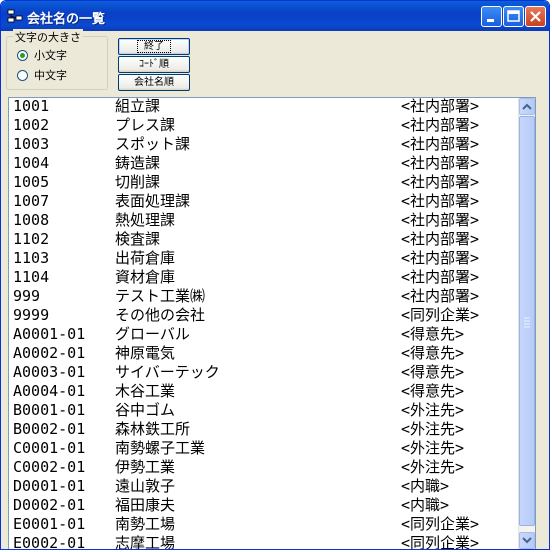 The width and height of the screenshot is (552, 552). What do you see at coordinates (145, 391) in the screenshot?
I see `list-item-name: 木谷工業` at bounding box center [145, 391].